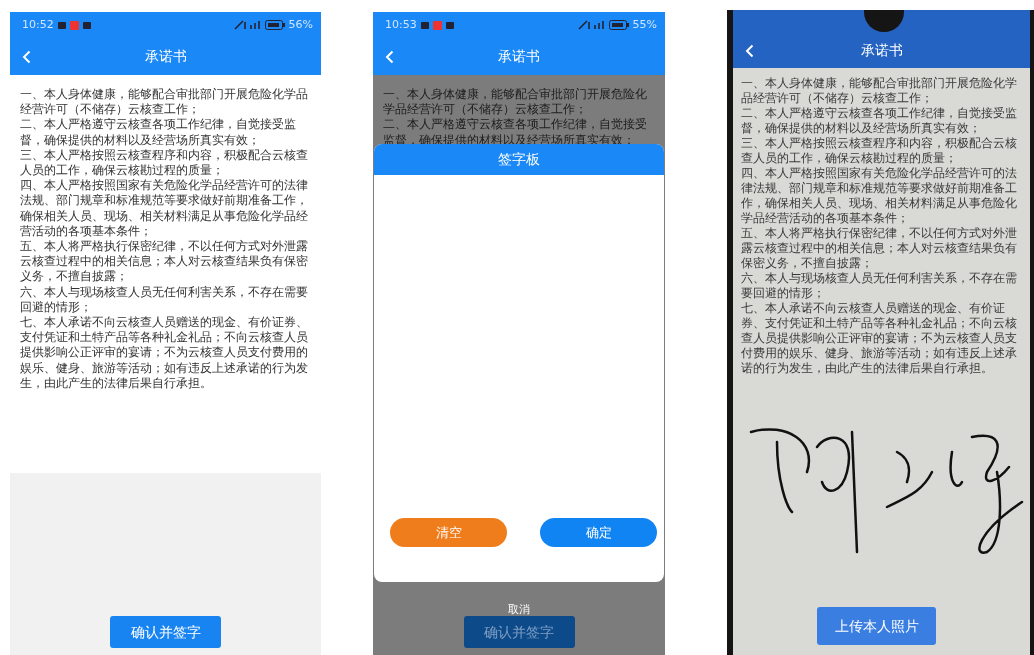 The image size is (1034, 655). I want to click on battery-level: 55%, so click(644, 24).